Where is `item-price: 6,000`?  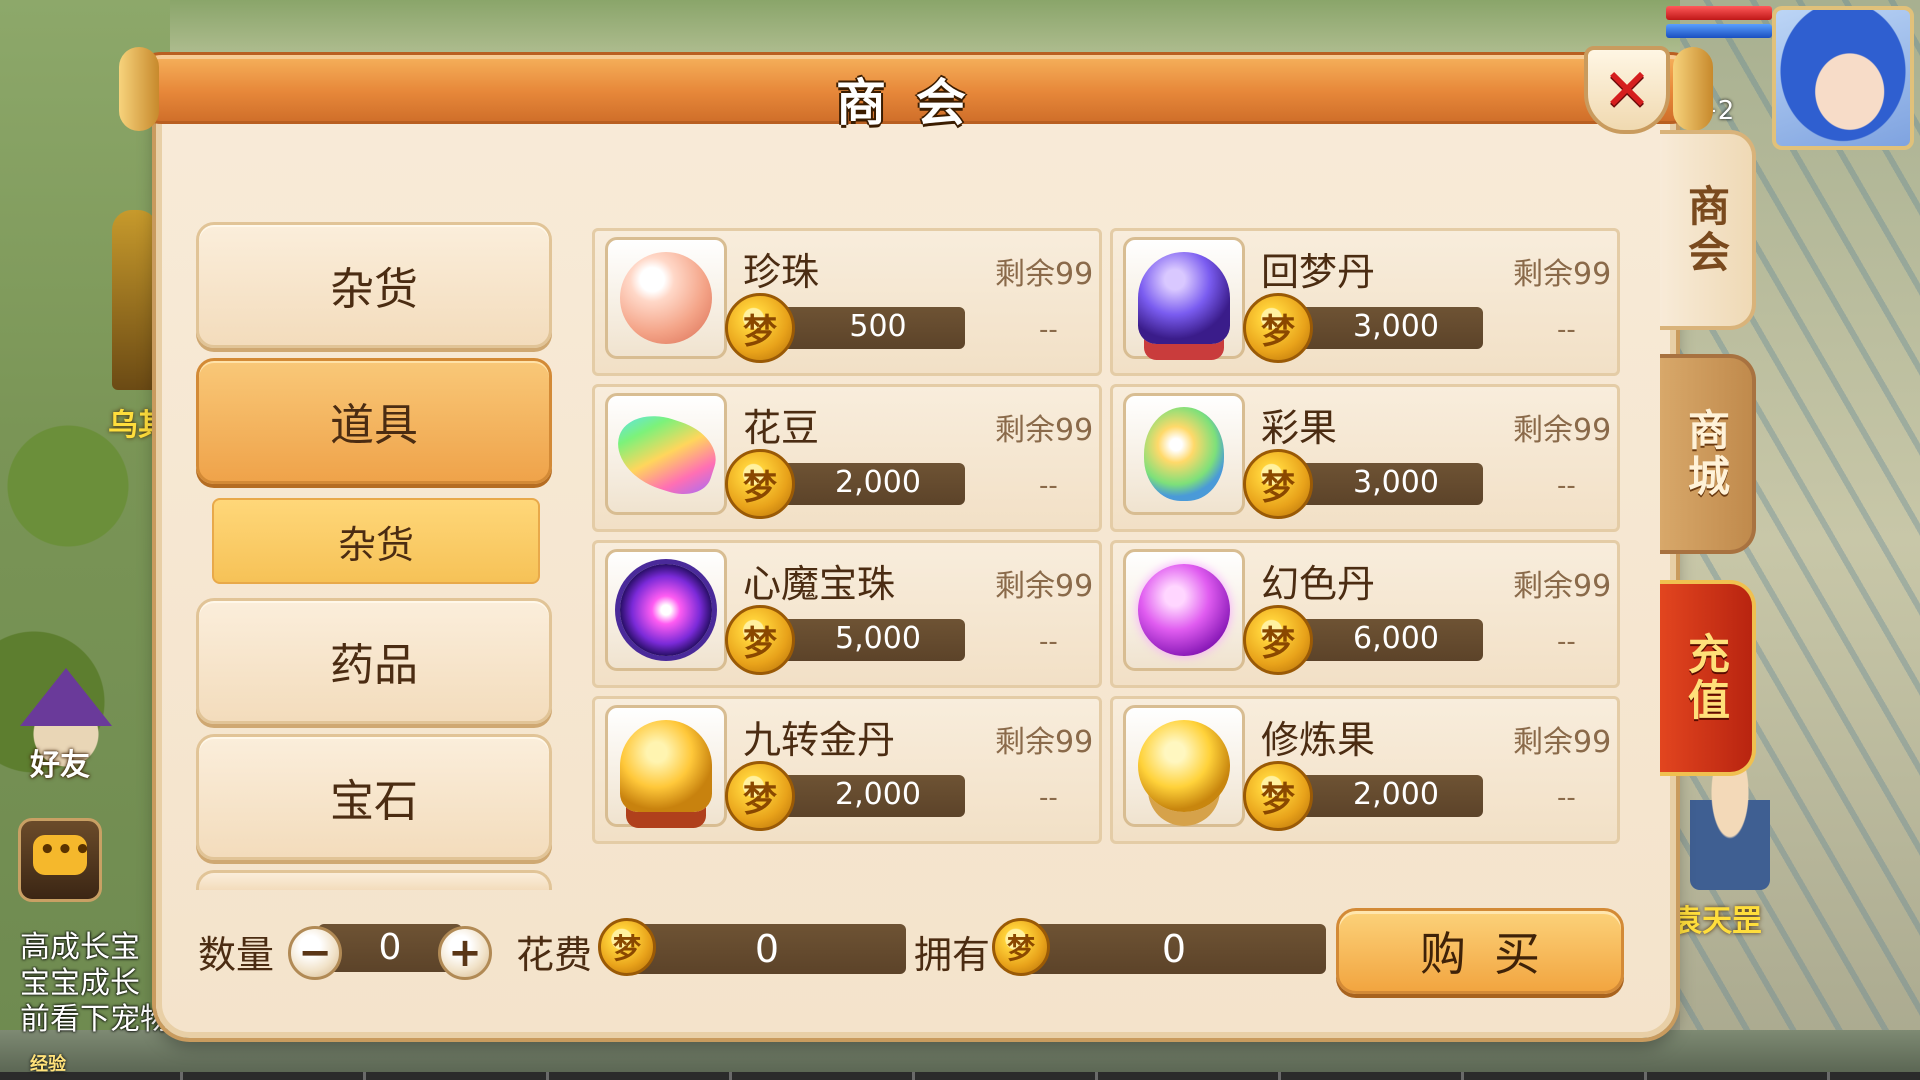
item-price: 6,000 is located at coordinates (1396, 638).